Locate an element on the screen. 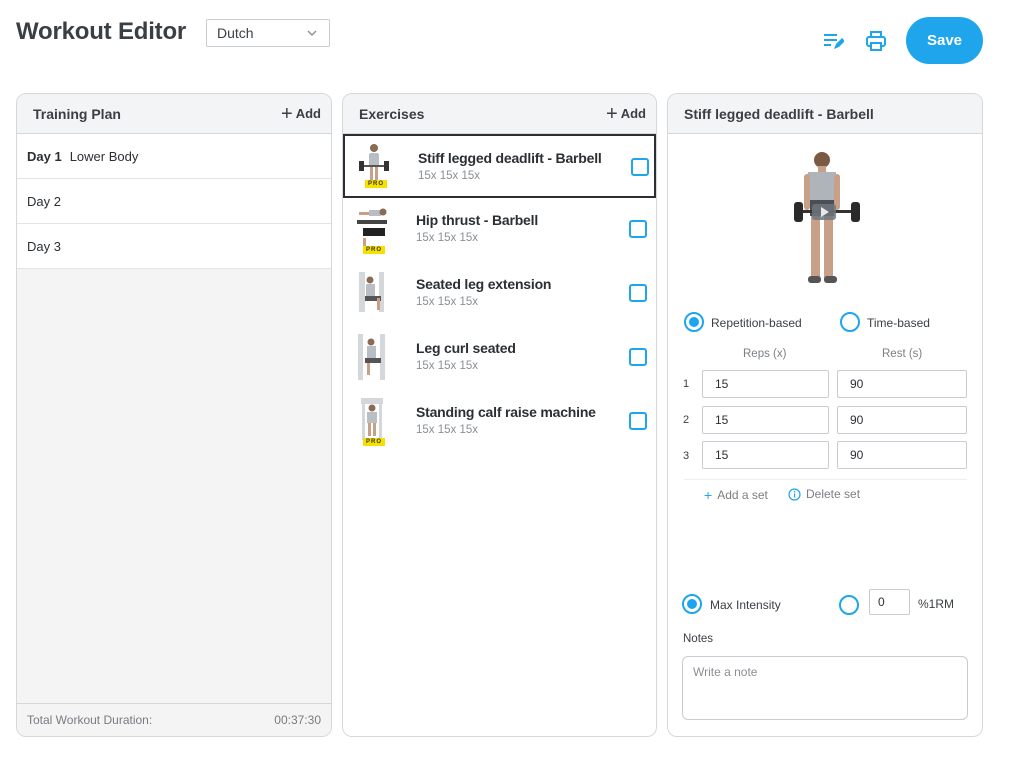 This screenshot has width=1024, height=765. percent-rm-unit: %1RM is located at coordinates (936, 604).